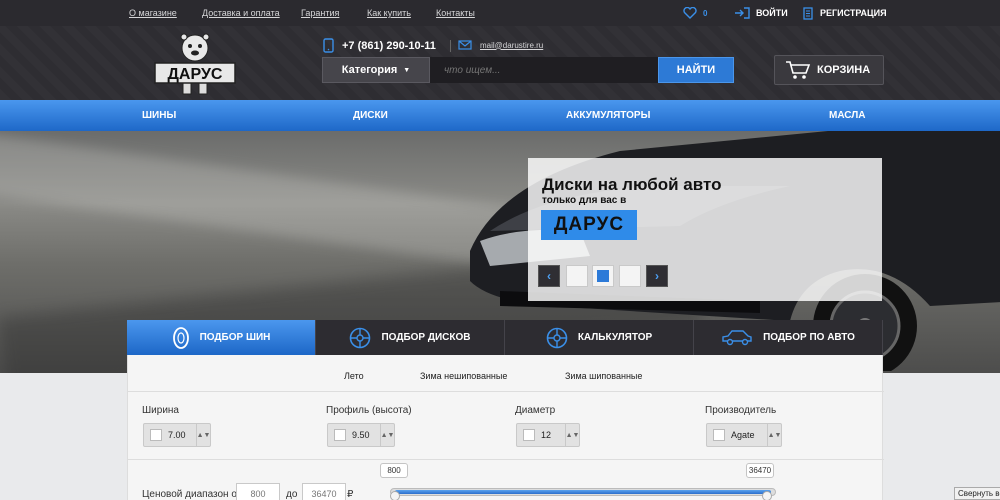 The height and width of the screenshot is (500, 1000). Describe the element at coordinates (544, 70) in the screenshot. I see `search-input` at that location.